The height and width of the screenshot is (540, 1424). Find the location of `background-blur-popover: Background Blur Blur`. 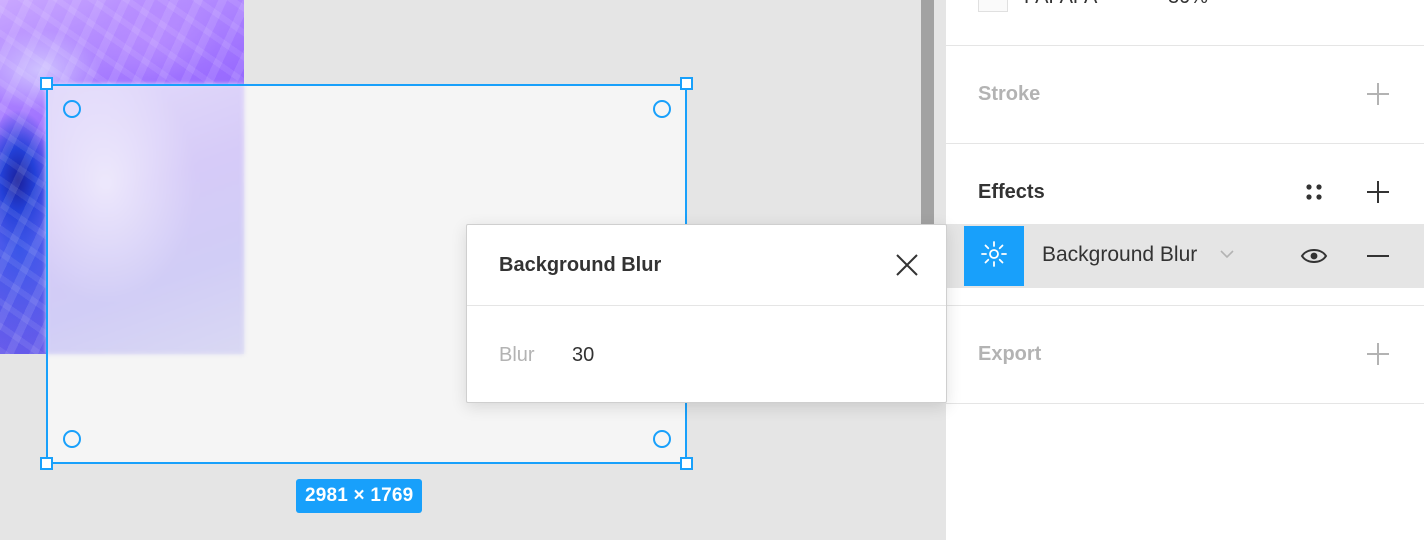

background-blur-popover: Background Blur Blur is located at coordinates (706, 313).